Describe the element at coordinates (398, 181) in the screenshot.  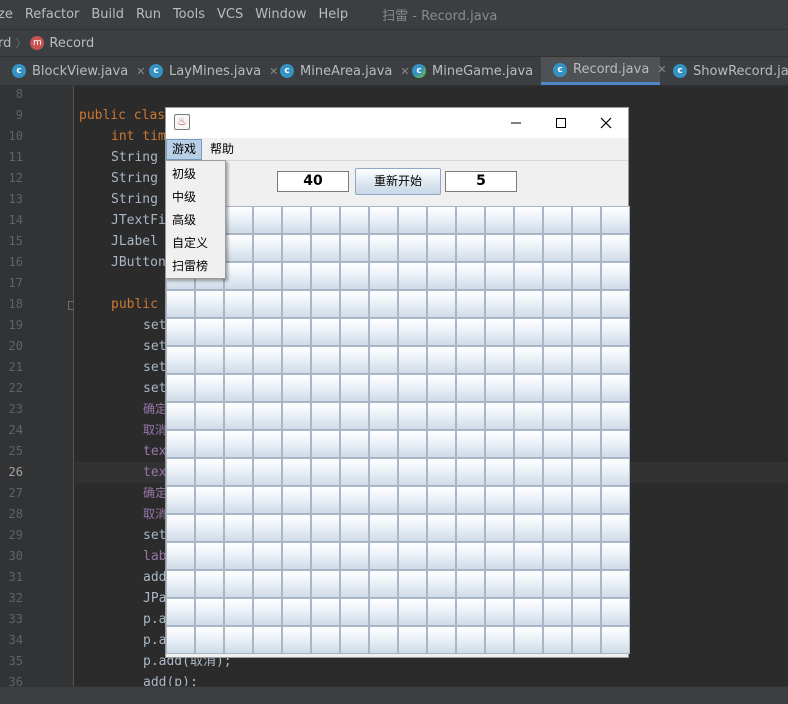
I see `restart-button: 重新开始` at that location.